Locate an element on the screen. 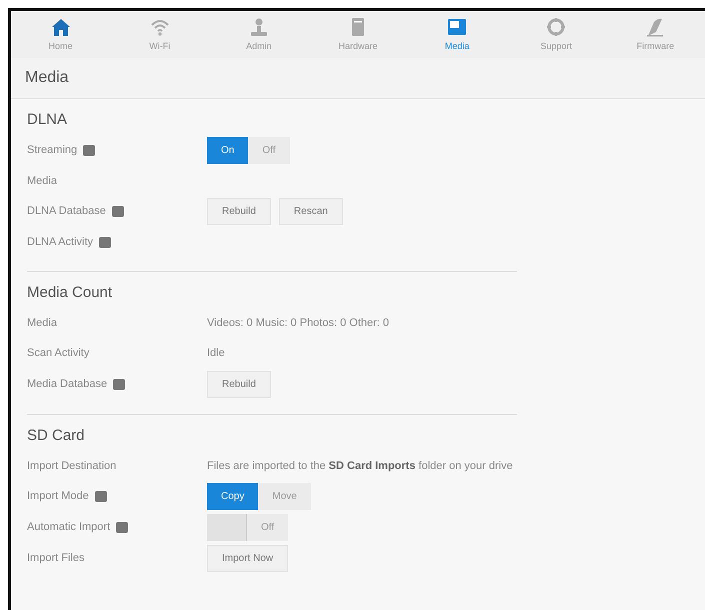  toggle-option: Copy is located at coordinates (232, 496).